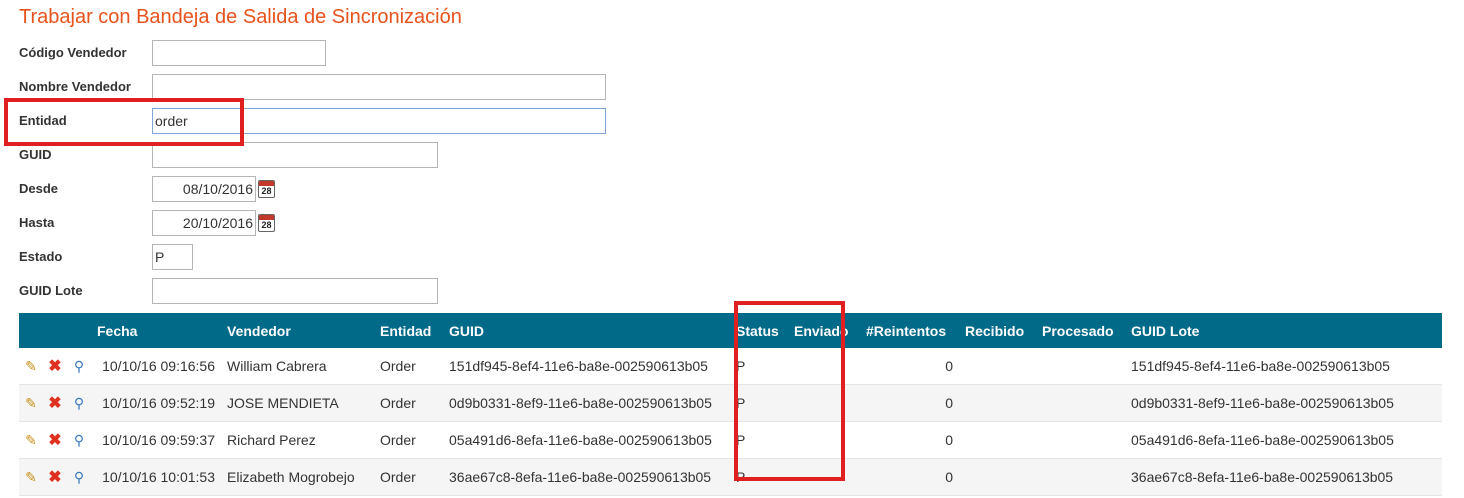  I want to click on header-recibido: Recibido, so click(997, 330).